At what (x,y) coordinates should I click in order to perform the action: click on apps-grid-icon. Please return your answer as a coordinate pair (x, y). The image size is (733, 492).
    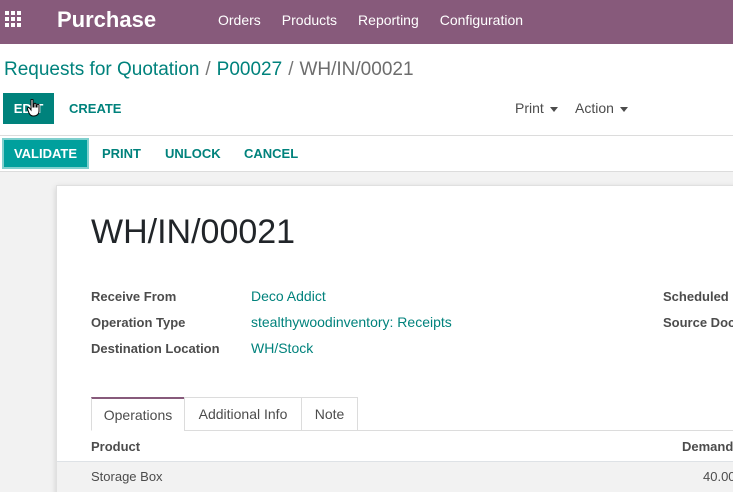
    Looking at the image, I should click on (13, 19).